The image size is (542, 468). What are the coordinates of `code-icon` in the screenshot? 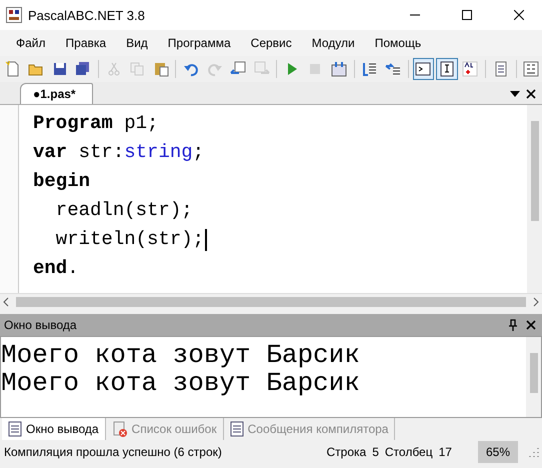 It's located at (531, 69).